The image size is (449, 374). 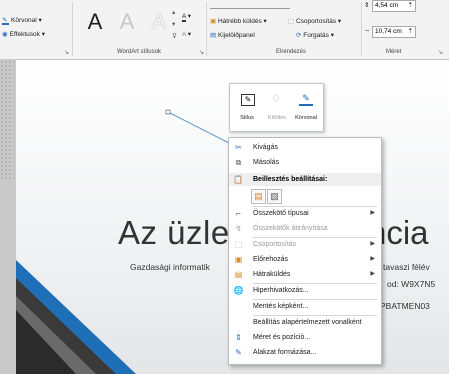 I want to click on shape-width-input: 10,74 cm ⇡, so click(x=394, y=32).